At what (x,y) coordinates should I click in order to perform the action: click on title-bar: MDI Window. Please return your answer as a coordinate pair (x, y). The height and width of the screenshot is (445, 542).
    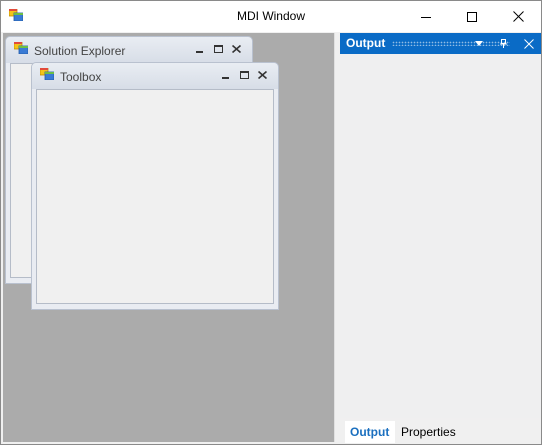
    Looking at the image, I should click on (271, 16).